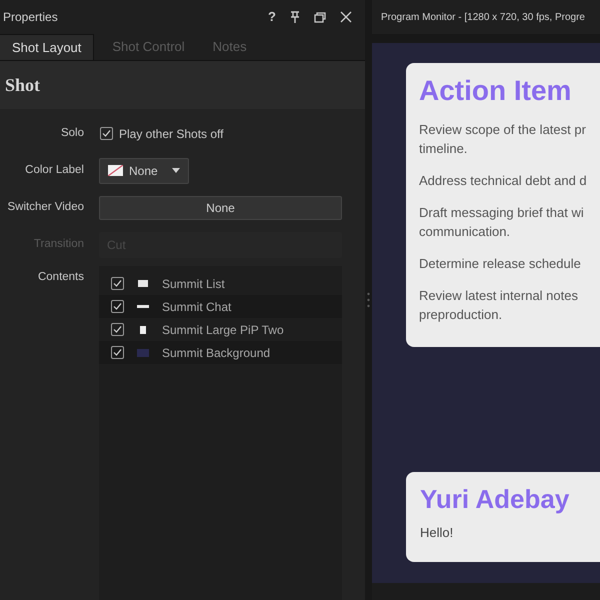 This screenshot has height=600, width=600. I want to click on tab: Shot Layout, so click(47, 47).